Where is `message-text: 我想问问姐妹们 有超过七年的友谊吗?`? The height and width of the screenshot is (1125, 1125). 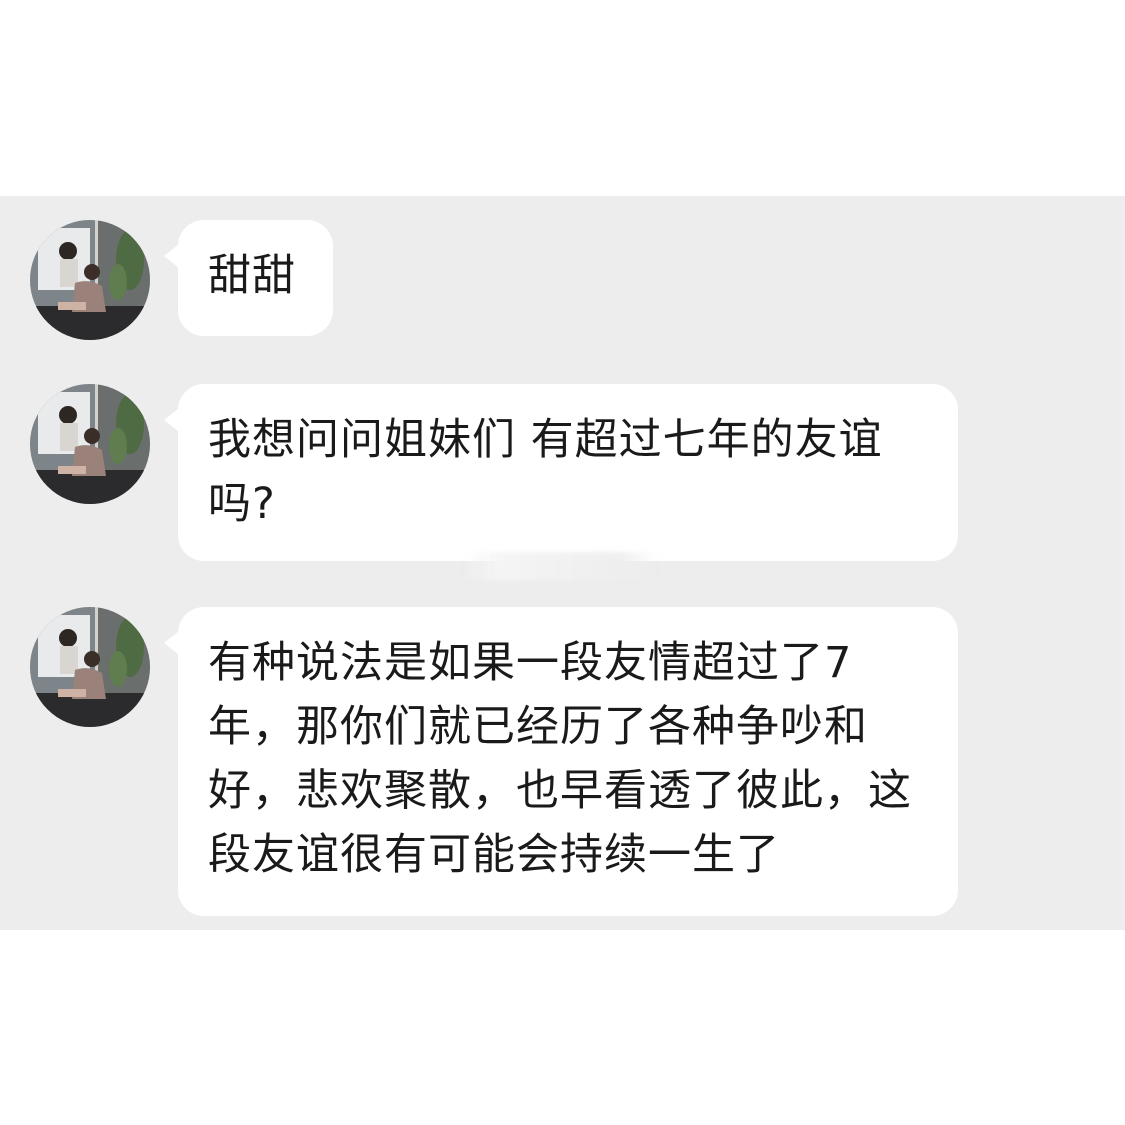 message-text: 我想问问姐妹们 有超过七年的友谊吗? is located at coordinates (545, 472).